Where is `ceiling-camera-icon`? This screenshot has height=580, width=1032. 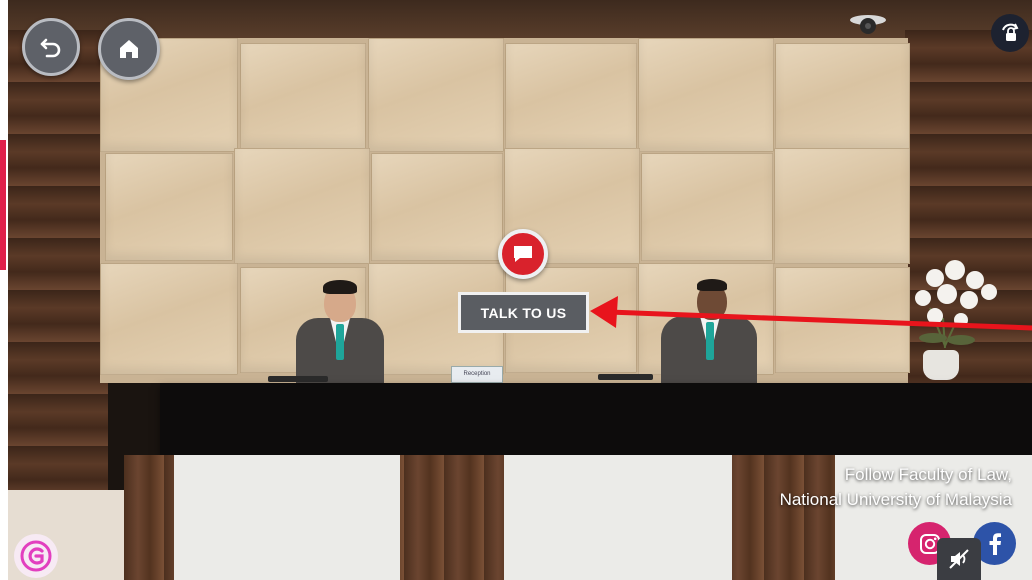 ceiling-camera-icon is located at coordinates (868, 24).